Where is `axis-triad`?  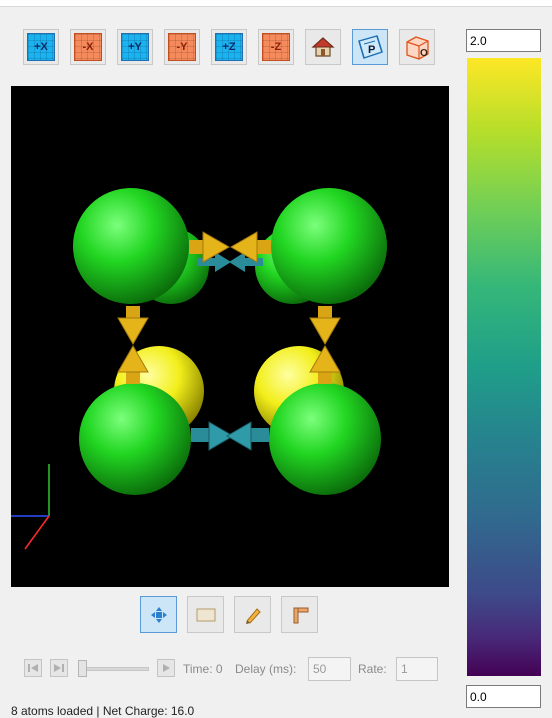
axis-triad is located at coordinates (30, 507).